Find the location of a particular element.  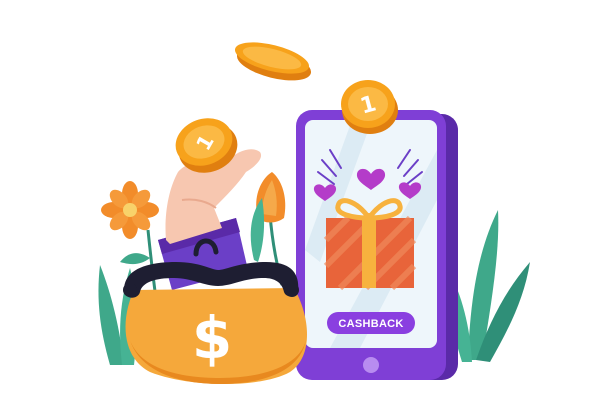

cashback-button-label: CASHBACK is located at coordinates (370, 324).